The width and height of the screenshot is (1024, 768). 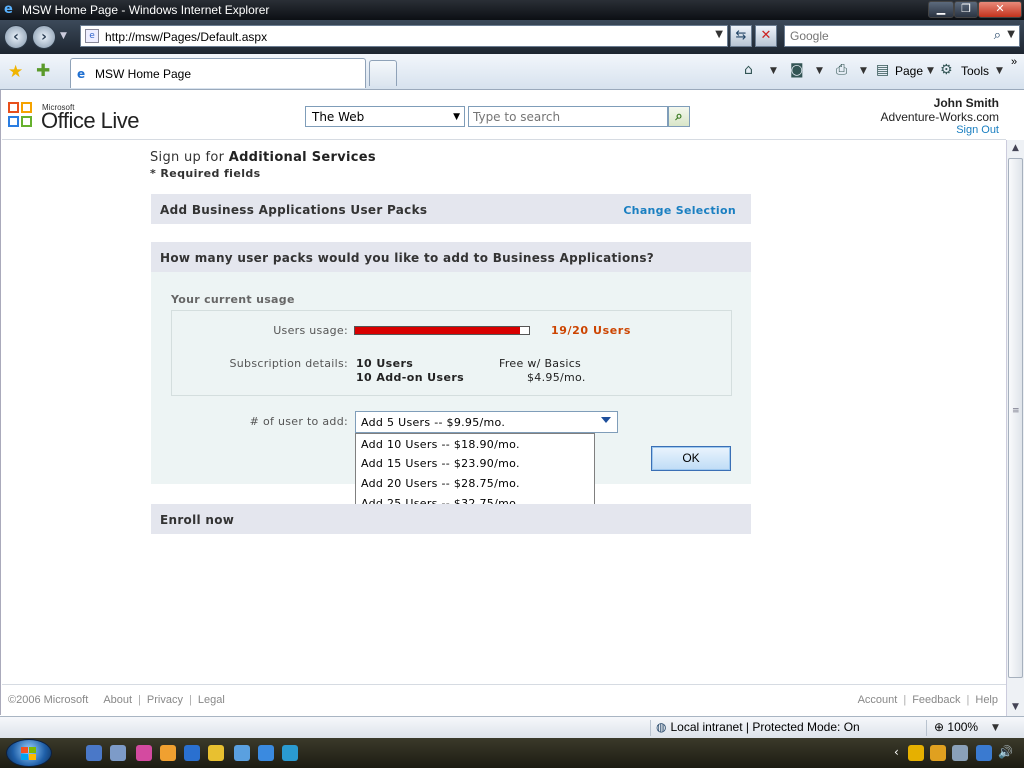 I want to click on feeds-dropdown-icon: ▼, so click(x=819, y=71).